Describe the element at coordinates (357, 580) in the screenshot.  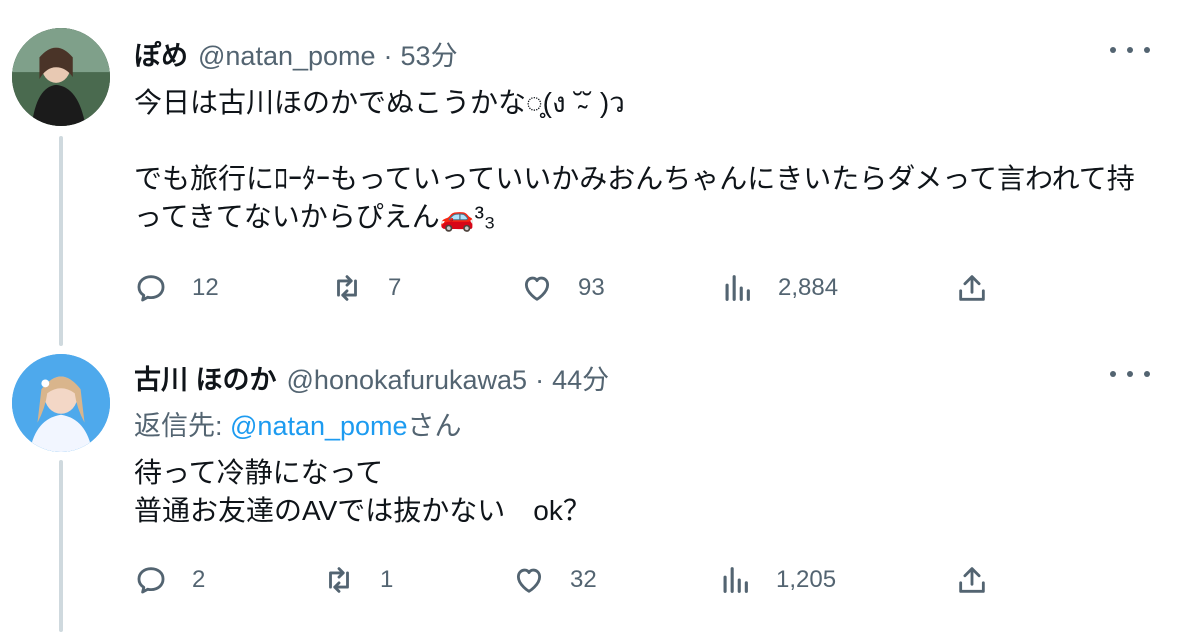
I see `retweet-button: 1` at that location.